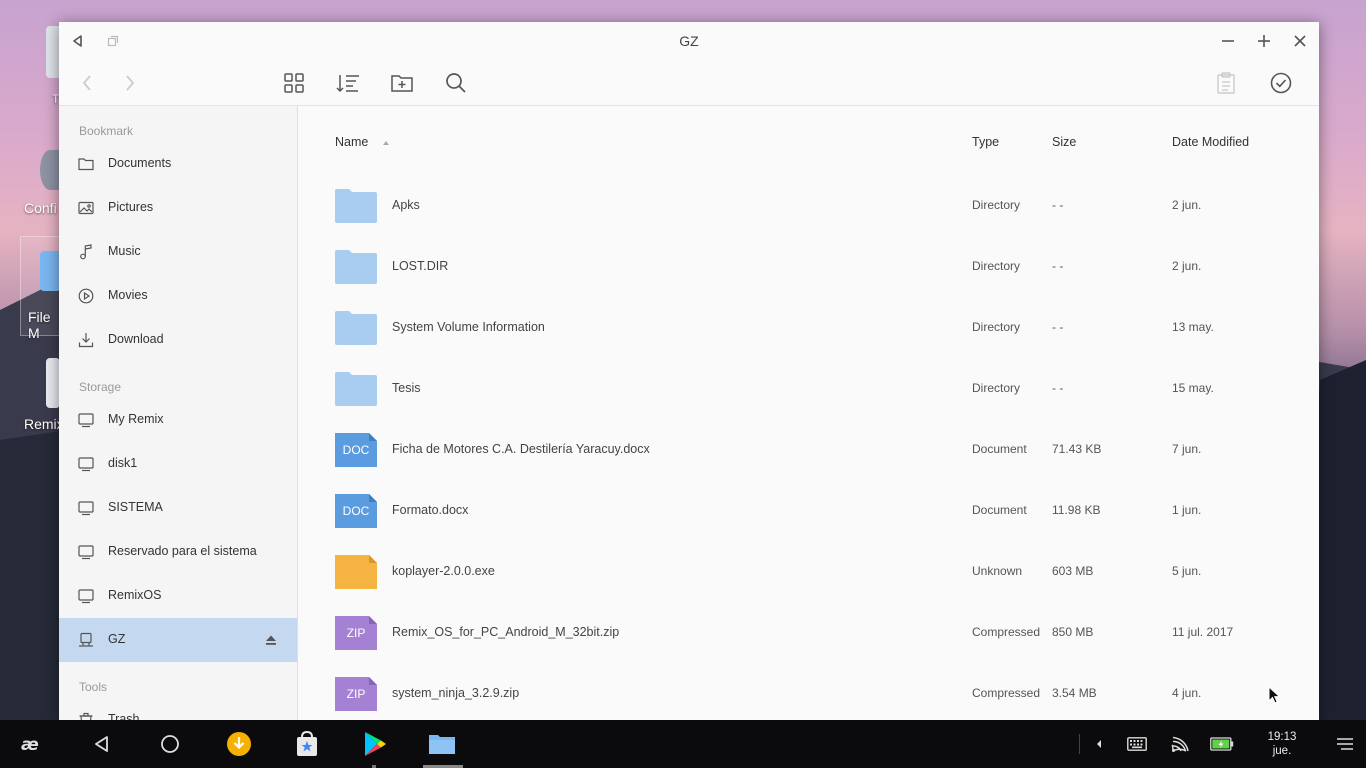 The image size is (1366, 768). What do you see at coordinates (178, 252) in the screenshot?
I see `sidebar-item-music: Music` at bounding box center [178, 252].